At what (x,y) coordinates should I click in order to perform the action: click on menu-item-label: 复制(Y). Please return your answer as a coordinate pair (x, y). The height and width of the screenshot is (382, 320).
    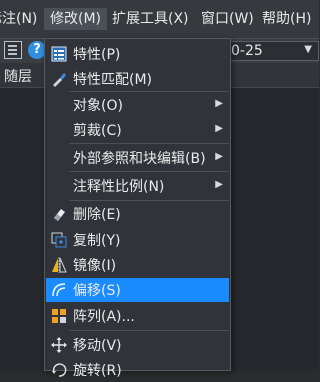
    Looking at the image, I should click on (97, 241).